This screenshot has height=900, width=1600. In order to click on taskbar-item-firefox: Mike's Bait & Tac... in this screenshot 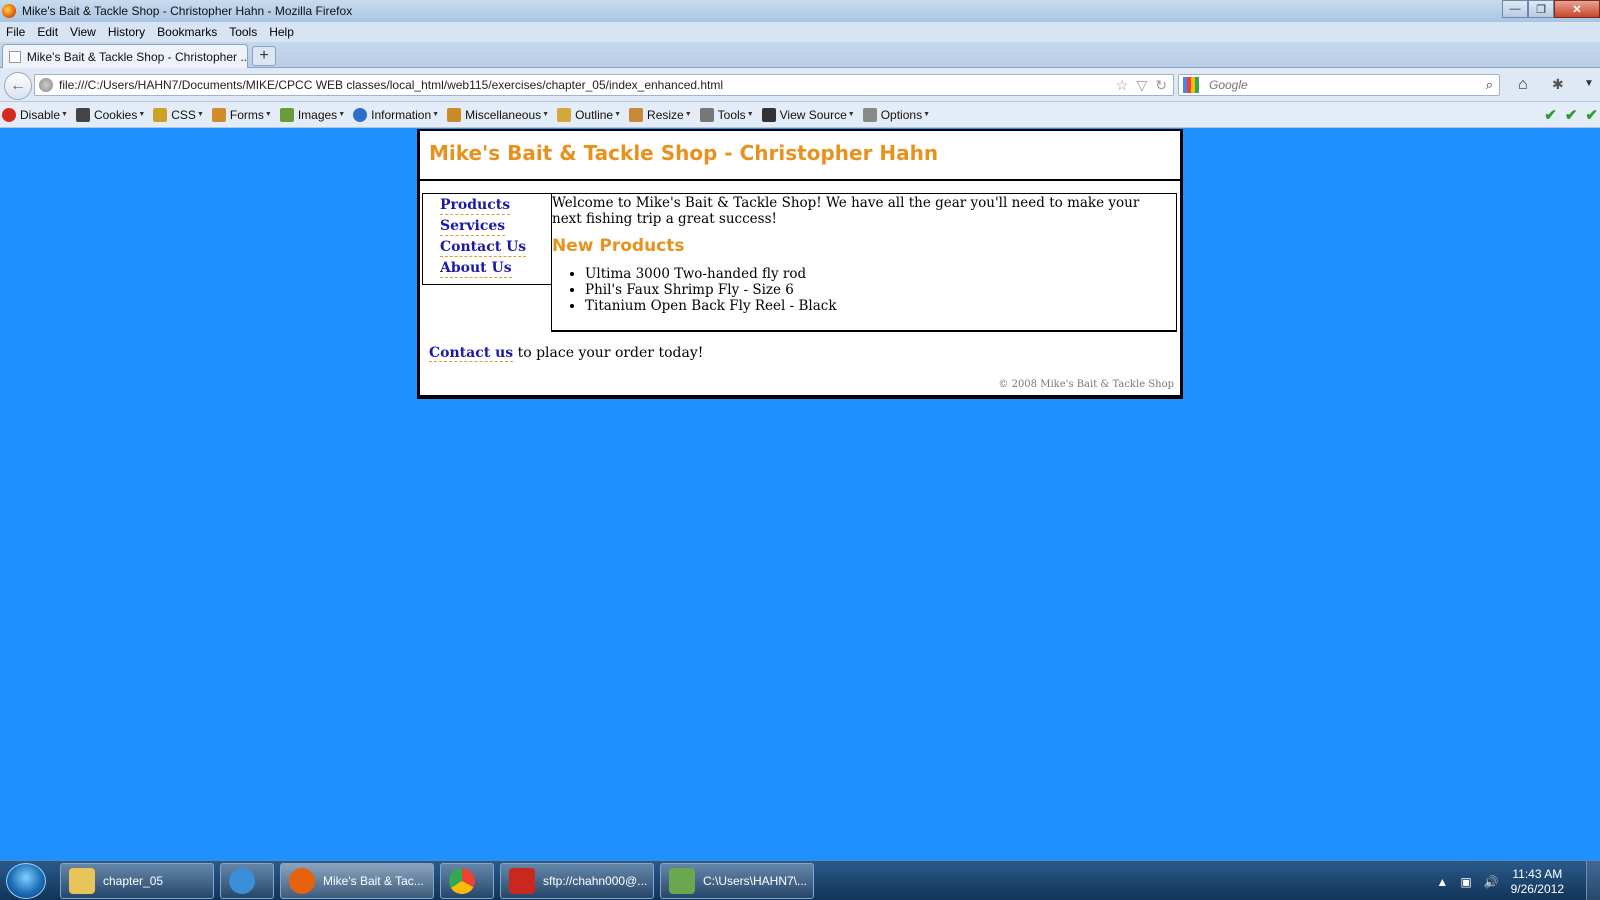, I will do `click(357, 881)`.